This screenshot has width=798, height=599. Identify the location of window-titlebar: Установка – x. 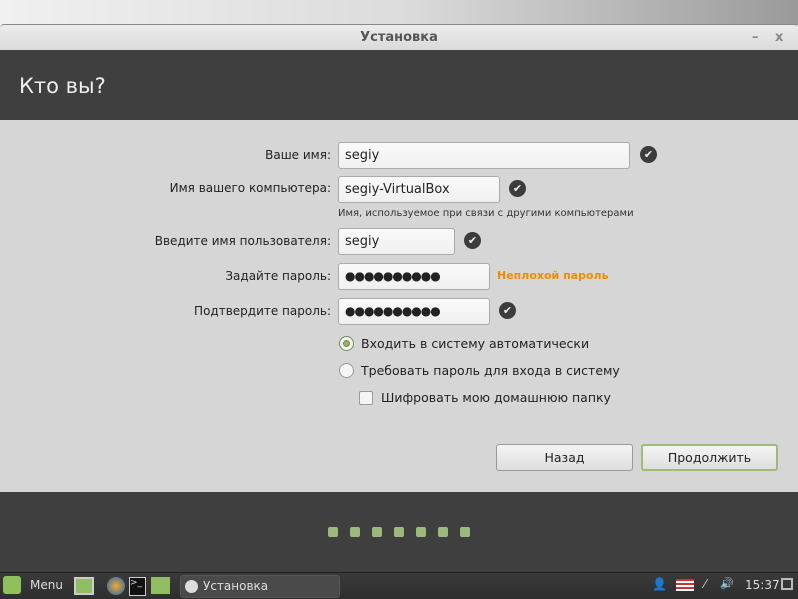
(399, 37).